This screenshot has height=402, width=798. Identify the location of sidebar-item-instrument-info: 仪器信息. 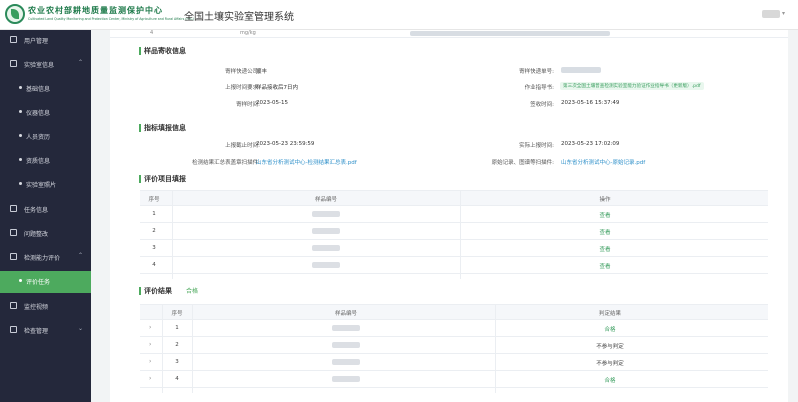
(45, 112).